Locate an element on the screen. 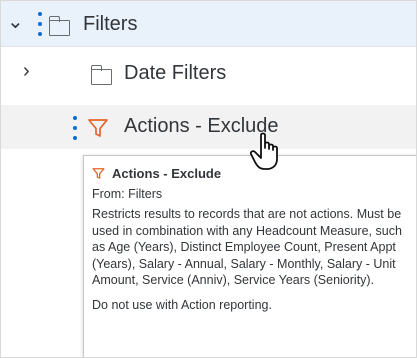 The height and width of the screenshot is (358, 417). tooltip-note: Do not use with Action reporting. is located at coordinates (182, 304).